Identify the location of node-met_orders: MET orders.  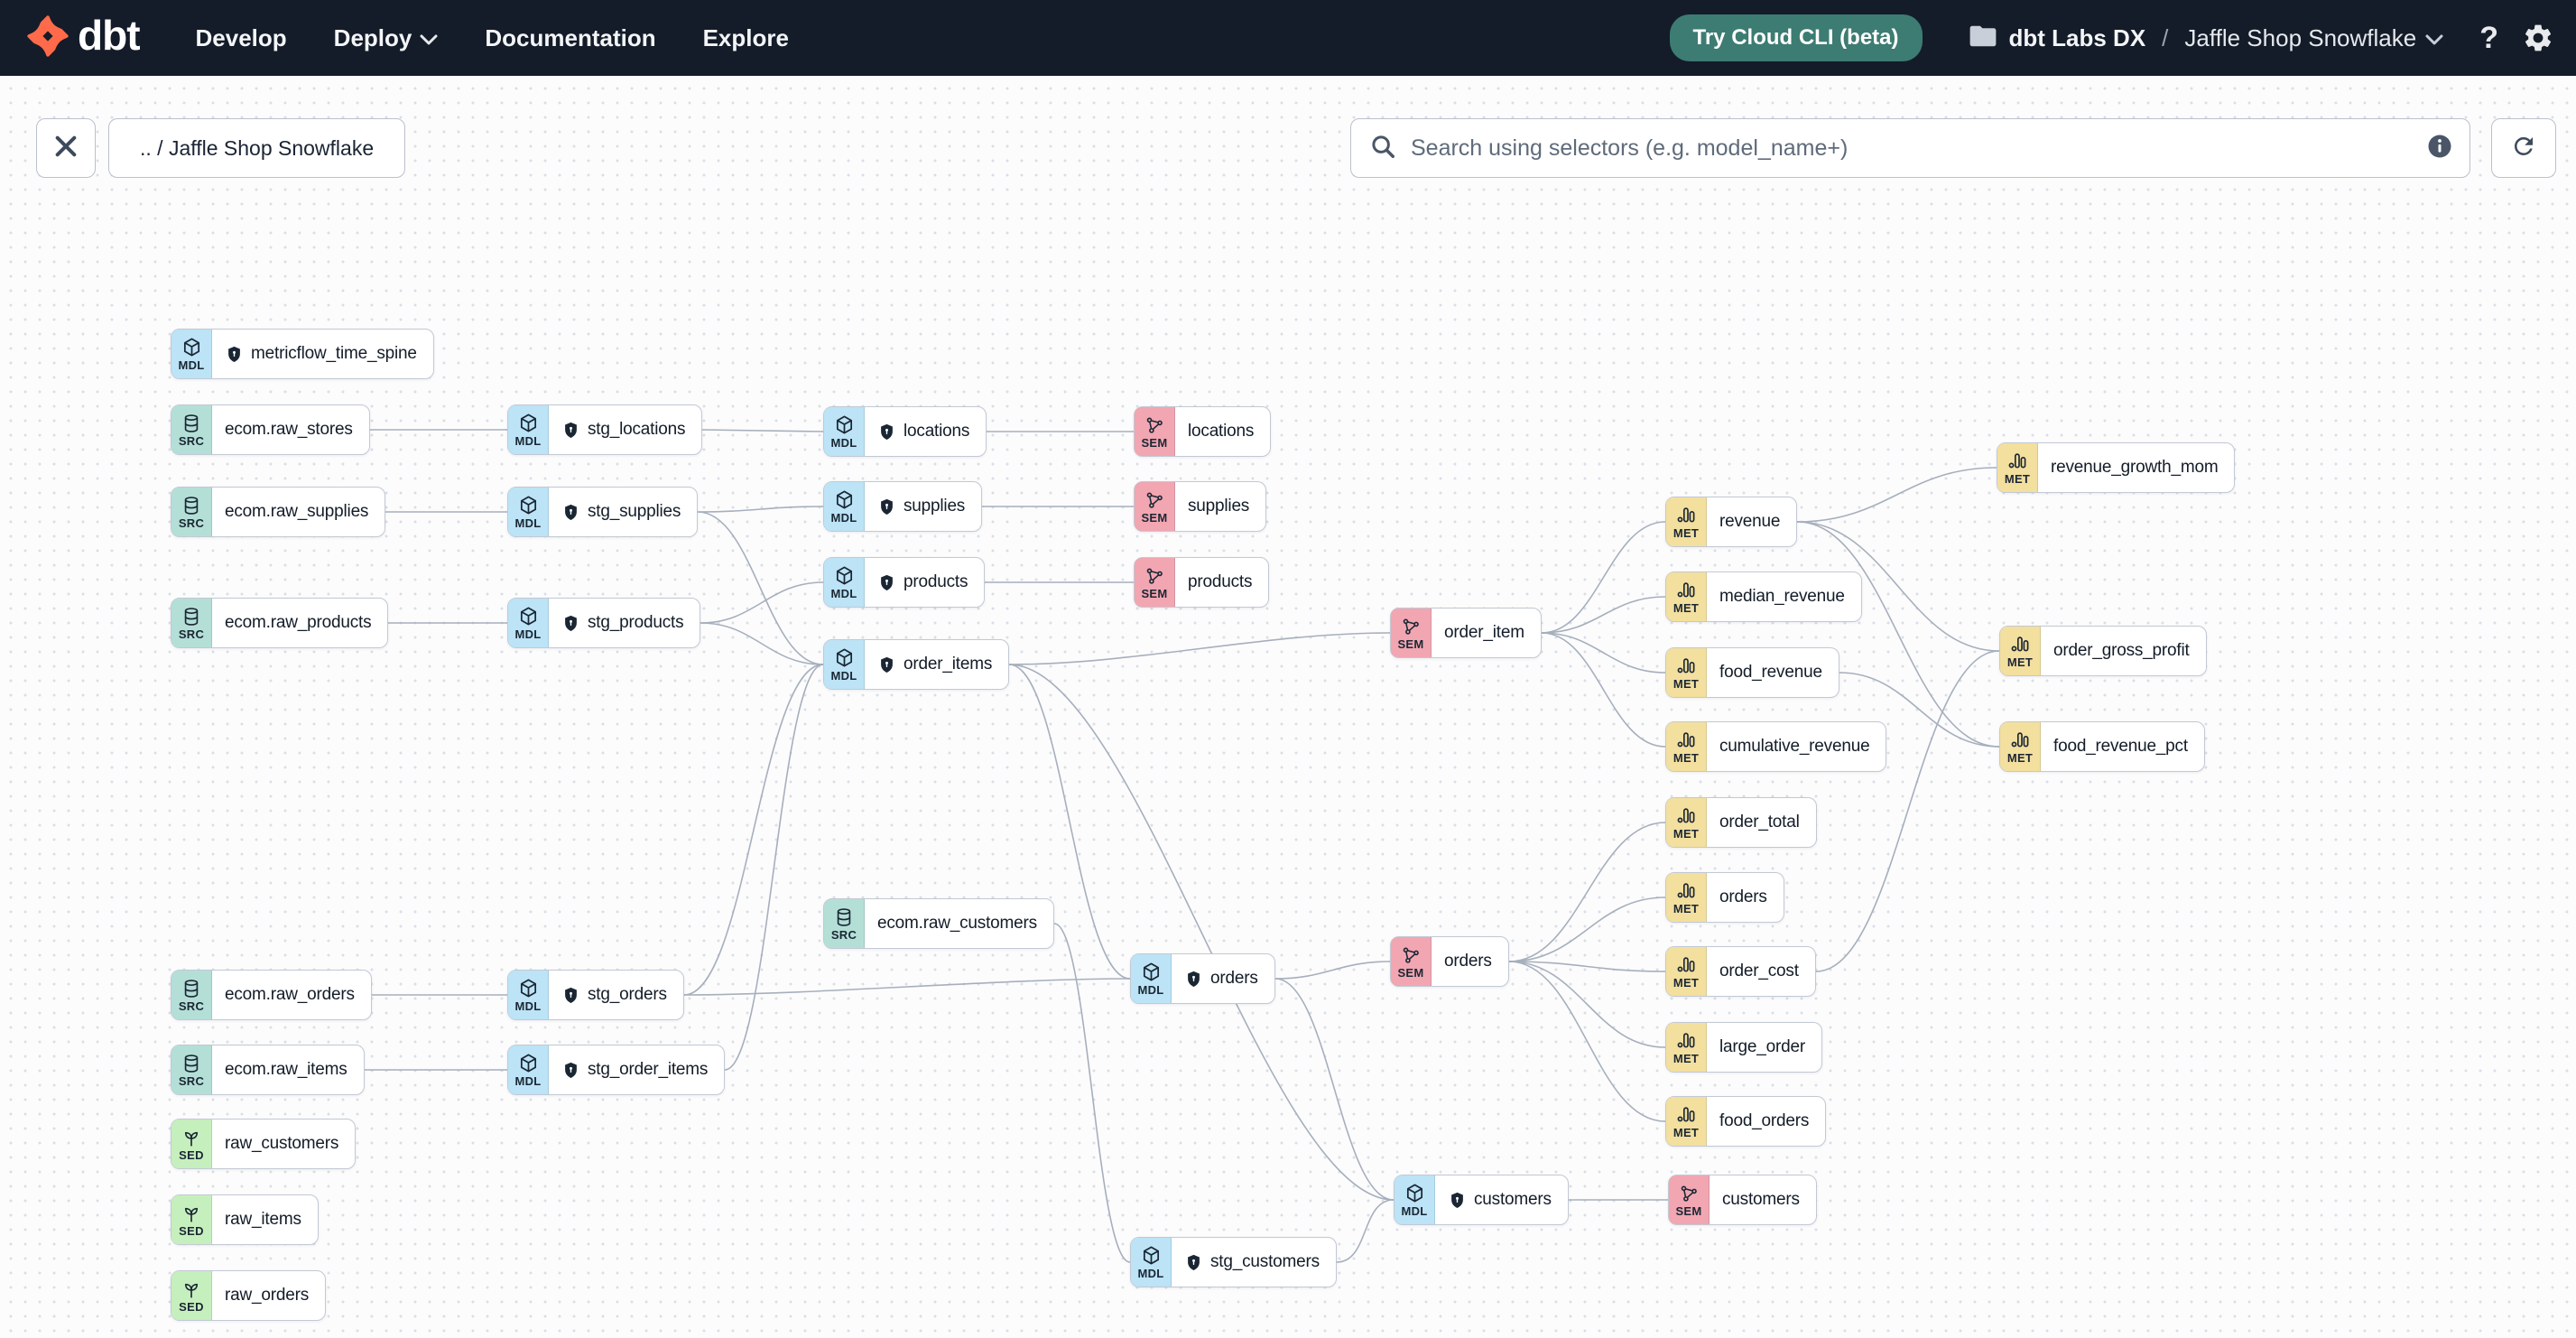
(1724, 898).